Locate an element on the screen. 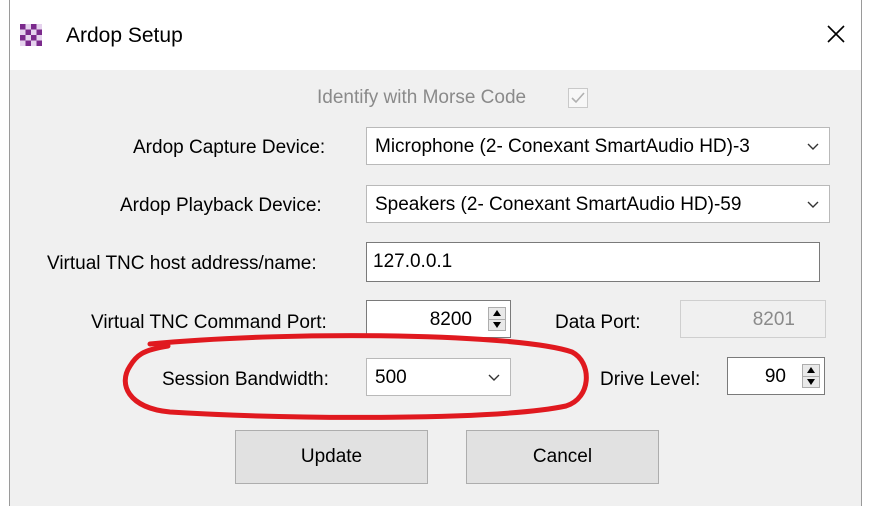  morse-code-checkbox is located at coordinates (578, 98).